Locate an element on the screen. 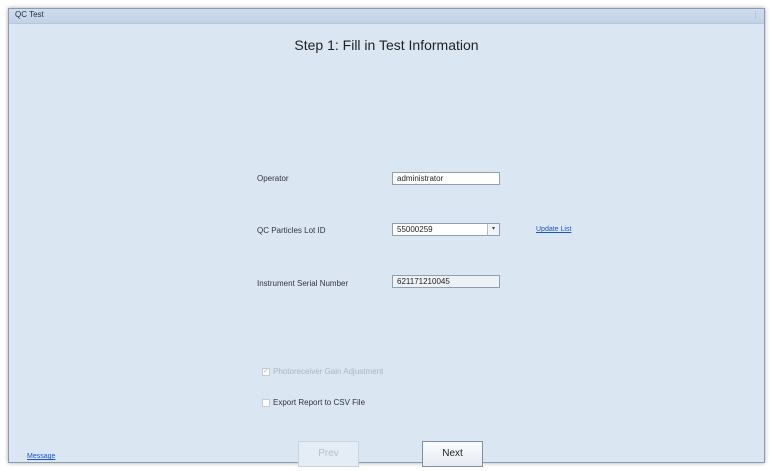 The image size is (773, 471). photoreceiver-option: ✓ Photoreceiver Gain Adjustment is located at coordinates (322, 371).